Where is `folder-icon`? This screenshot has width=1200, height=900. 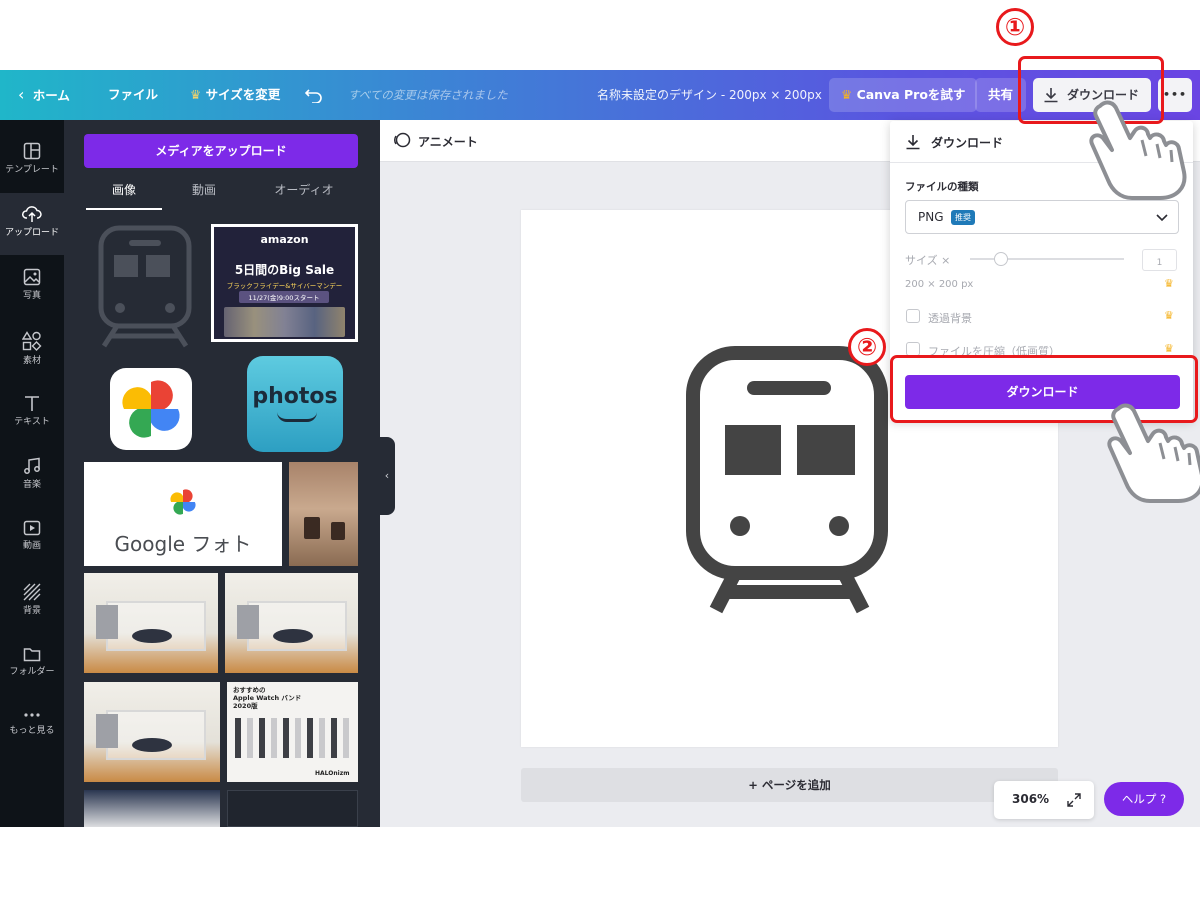 folder-icon is located at coordinates (32, 655).